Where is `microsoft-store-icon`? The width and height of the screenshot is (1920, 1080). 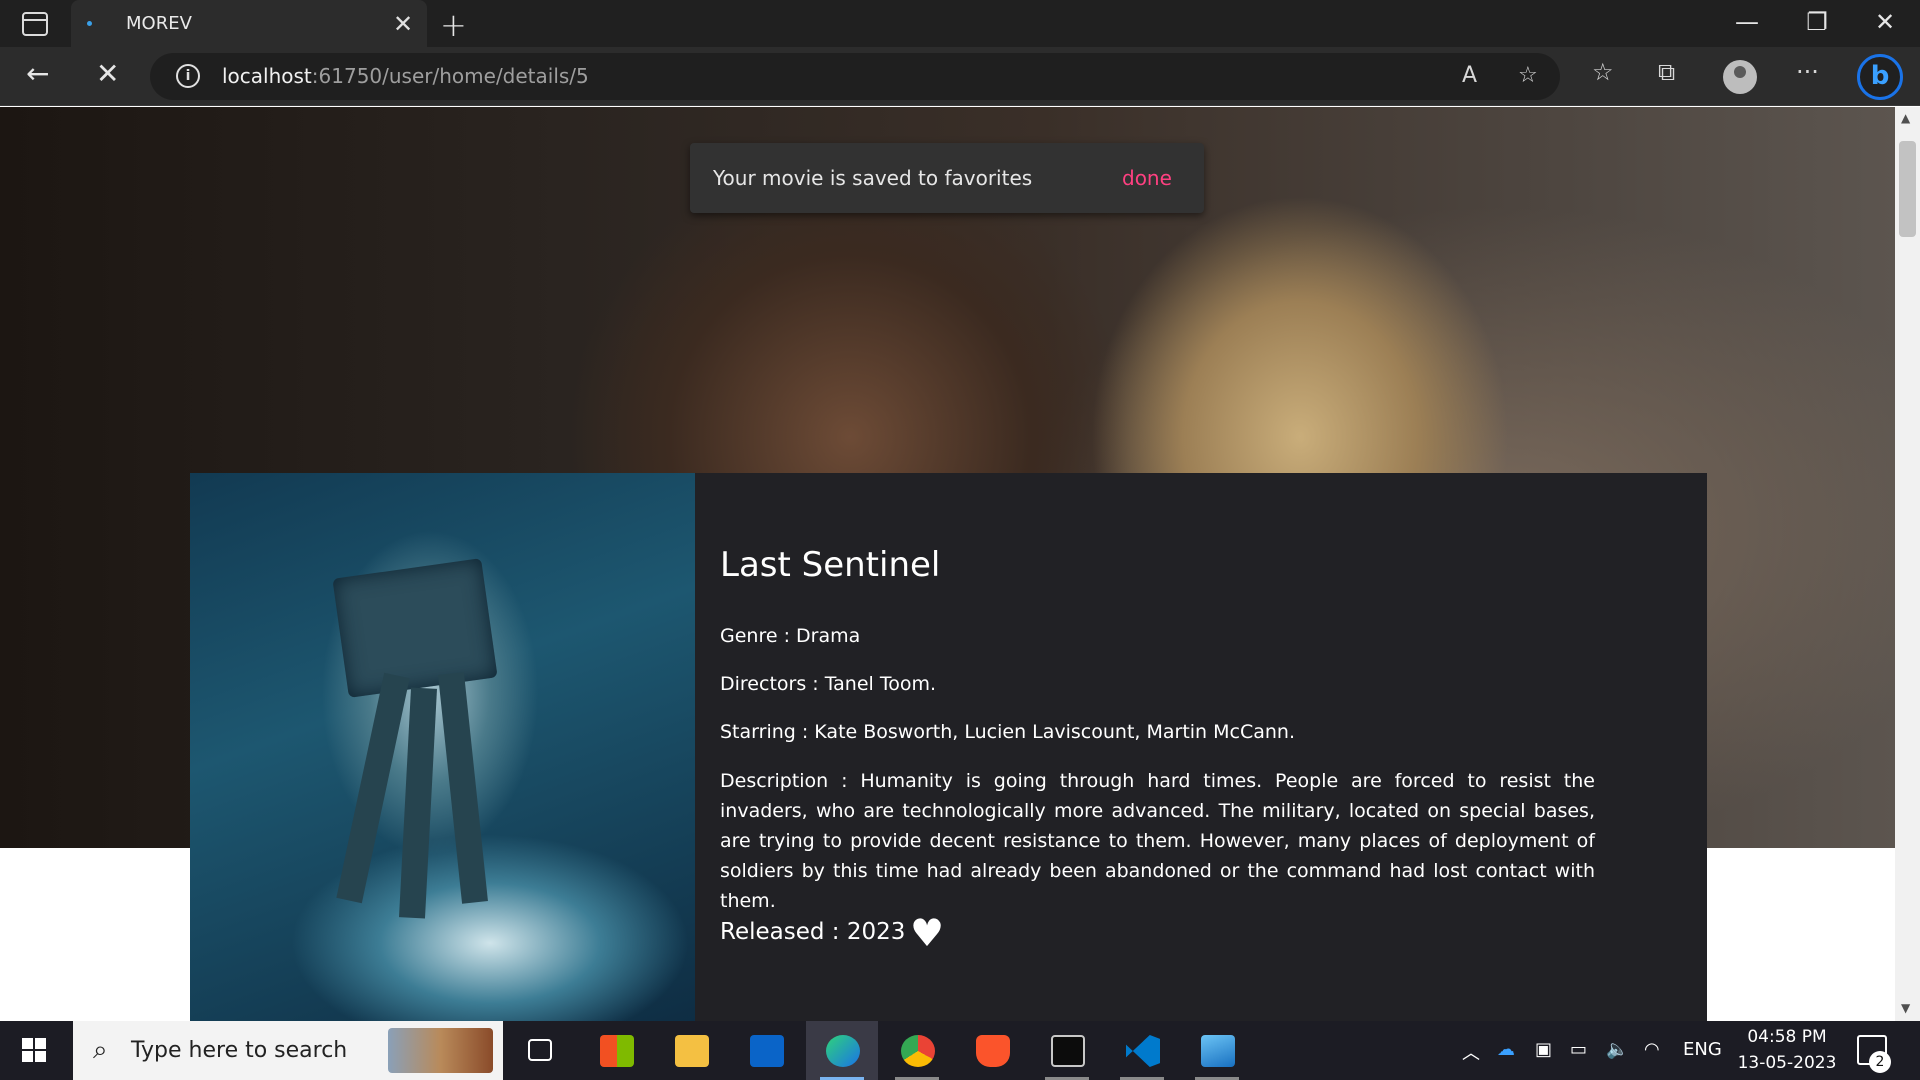
microsoft-store-icon is located at coordinates (616, 1050).